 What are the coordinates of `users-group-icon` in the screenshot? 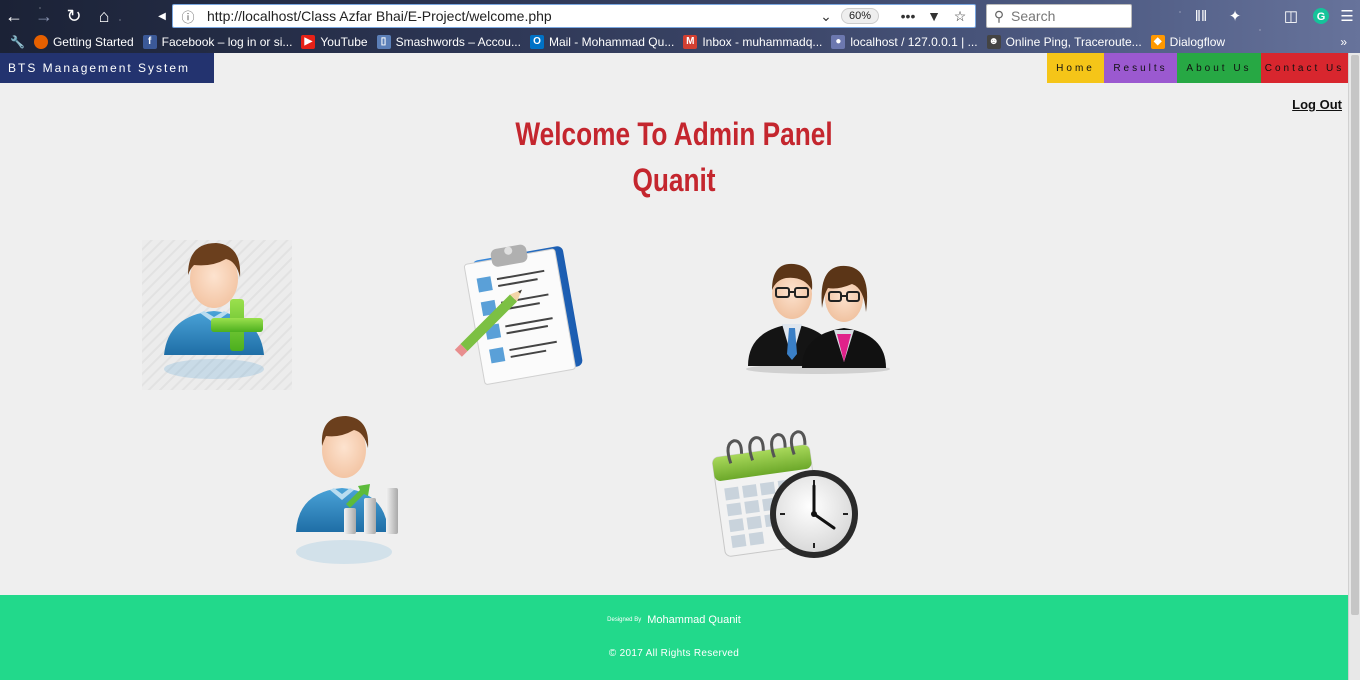 It's located at (818, 318).